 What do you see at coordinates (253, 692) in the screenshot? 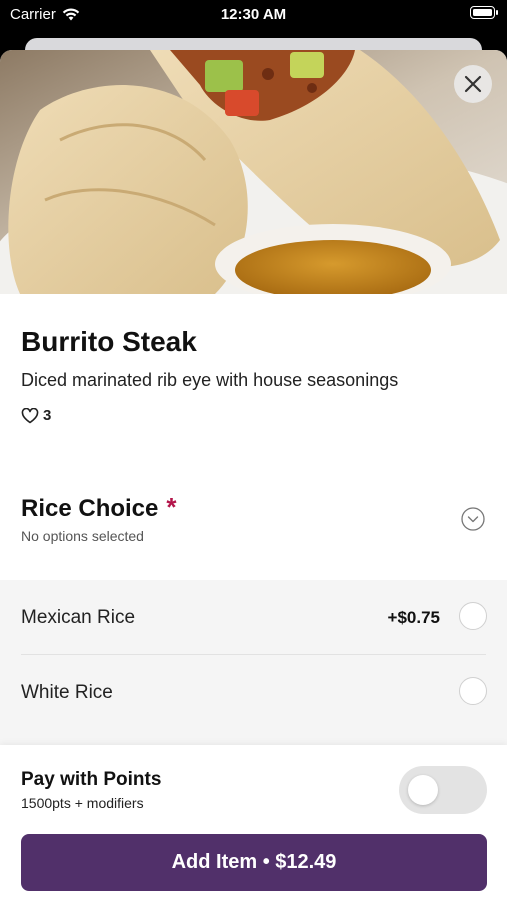
I see `option-white-rice: White Rice` at bounding box center [253, 692].